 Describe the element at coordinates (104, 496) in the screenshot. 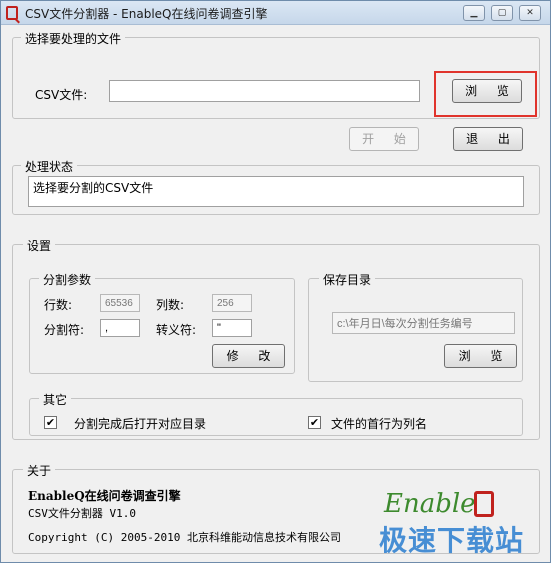

I see `about-product-name: EnableQ在线问卷调查引擎` at that location.